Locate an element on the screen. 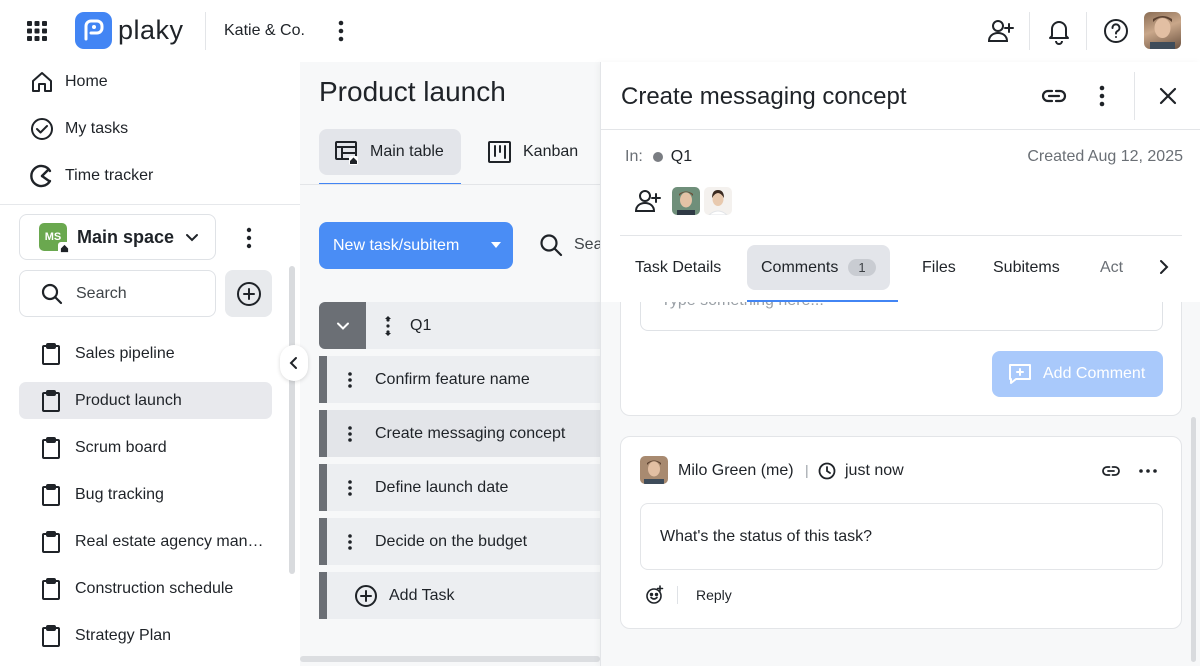  apps-grid-icon is located at coordinates (37, 31).